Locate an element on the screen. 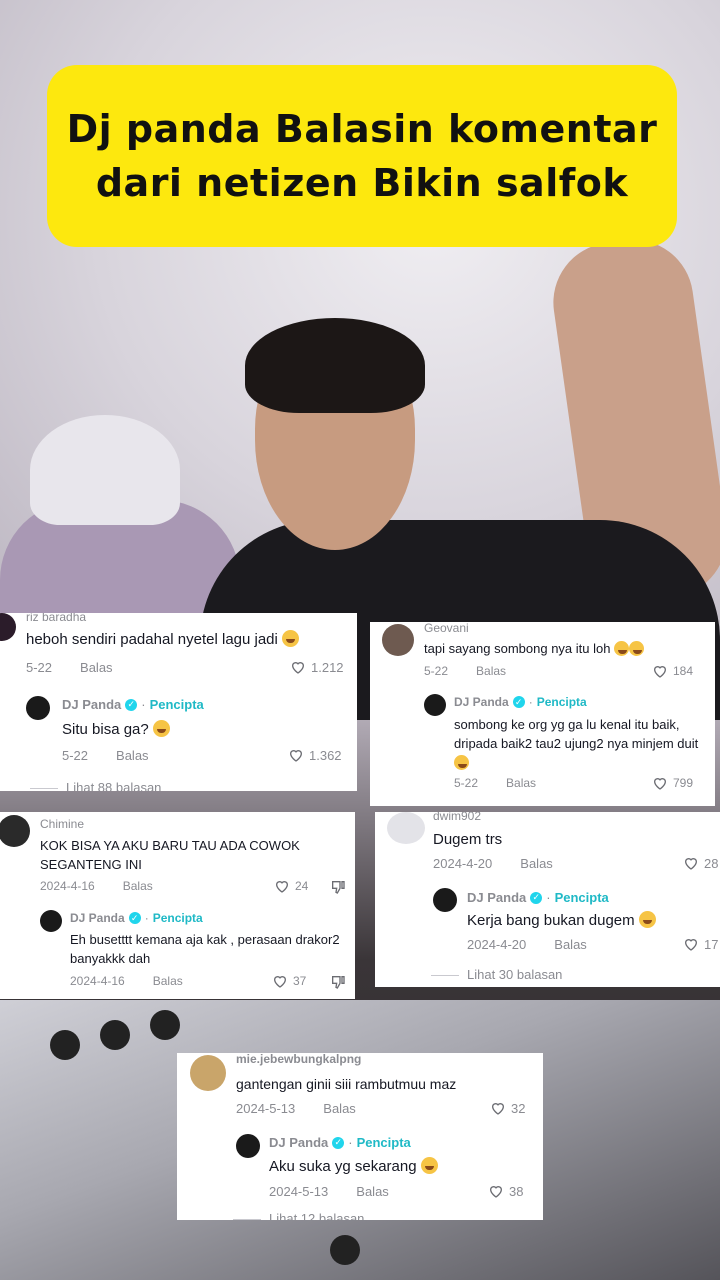 The height and width of the screenshot is (1280, 720). reply-meta: 2024-5-13 Balas is located at coordinates (329, 1191).